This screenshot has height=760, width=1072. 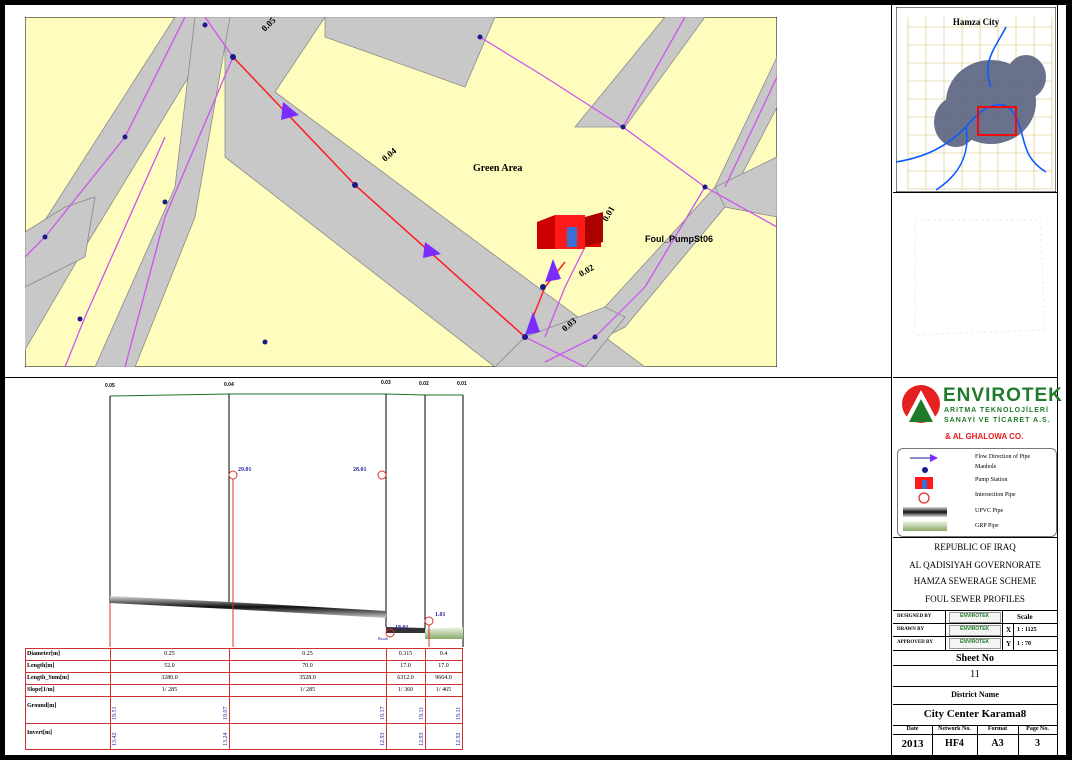 I want to click on table-cell: 1/ 360, so click(x=405, y=690).